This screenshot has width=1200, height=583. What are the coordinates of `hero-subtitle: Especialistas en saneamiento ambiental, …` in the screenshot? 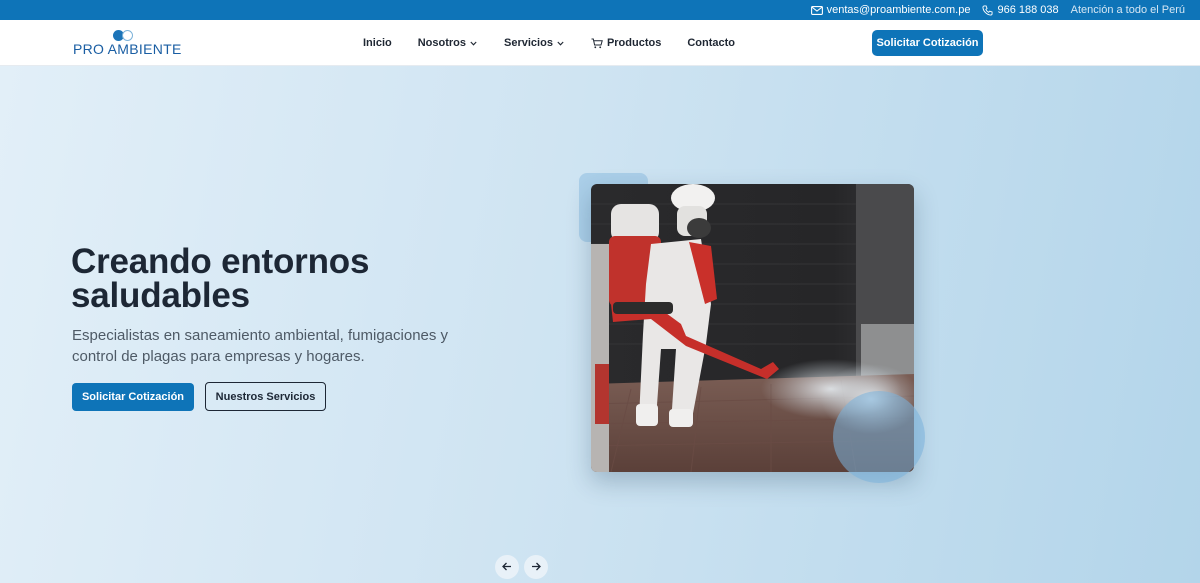 It's located at (260, 346).